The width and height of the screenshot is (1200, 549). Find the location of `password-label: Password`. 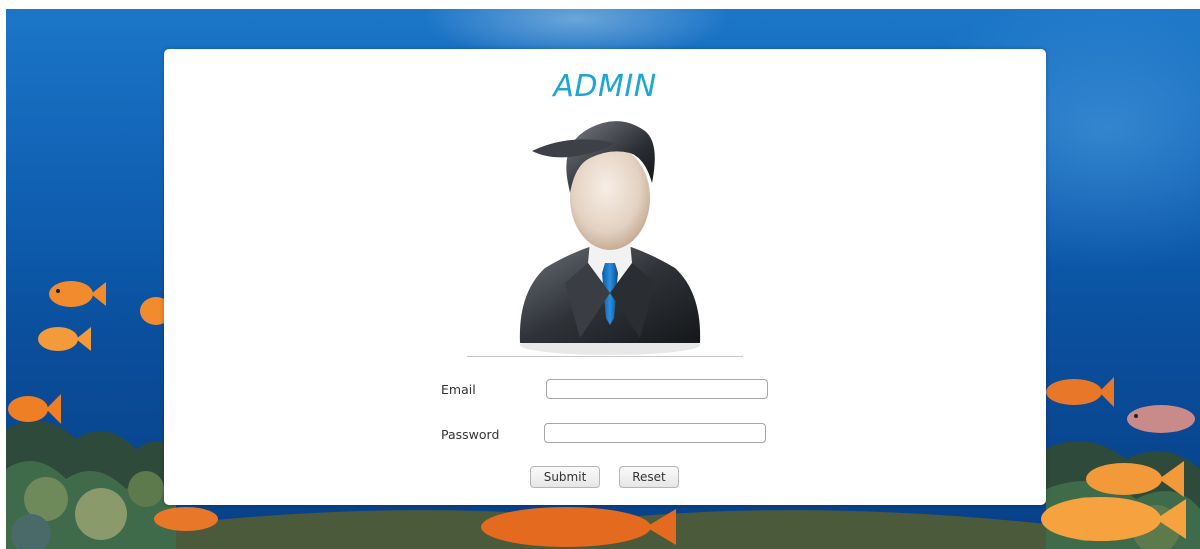

password-label: Password is located at coordinates (470, 434).